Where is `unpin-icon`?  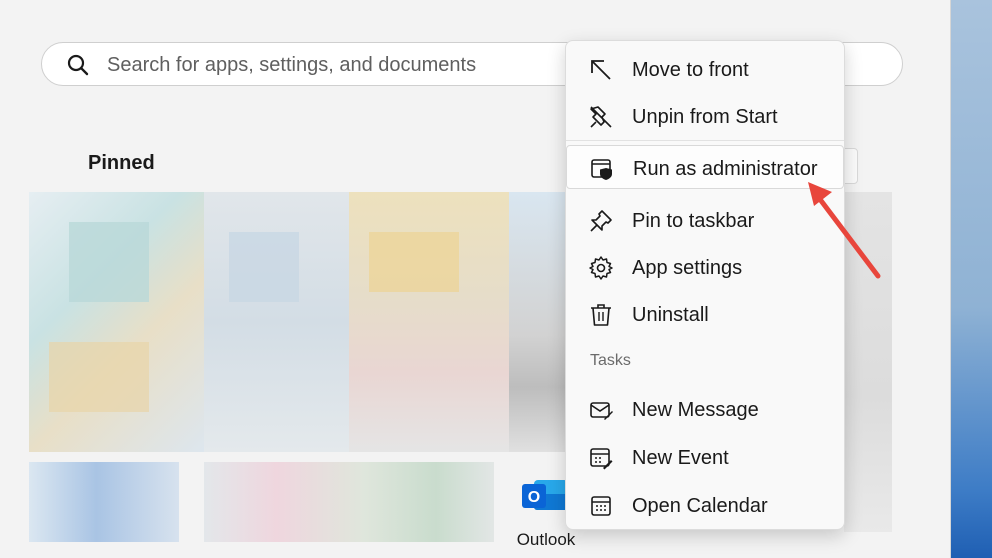
unpin-icon is located at coordinates (601, 117).